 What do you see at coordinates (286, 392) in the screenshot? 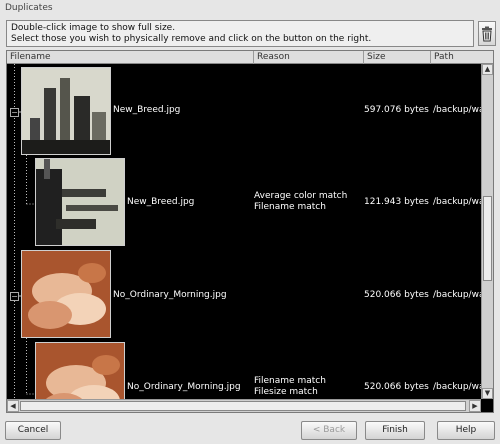
I see `reason-text: Filesize match` at bounding box center [286, 392].